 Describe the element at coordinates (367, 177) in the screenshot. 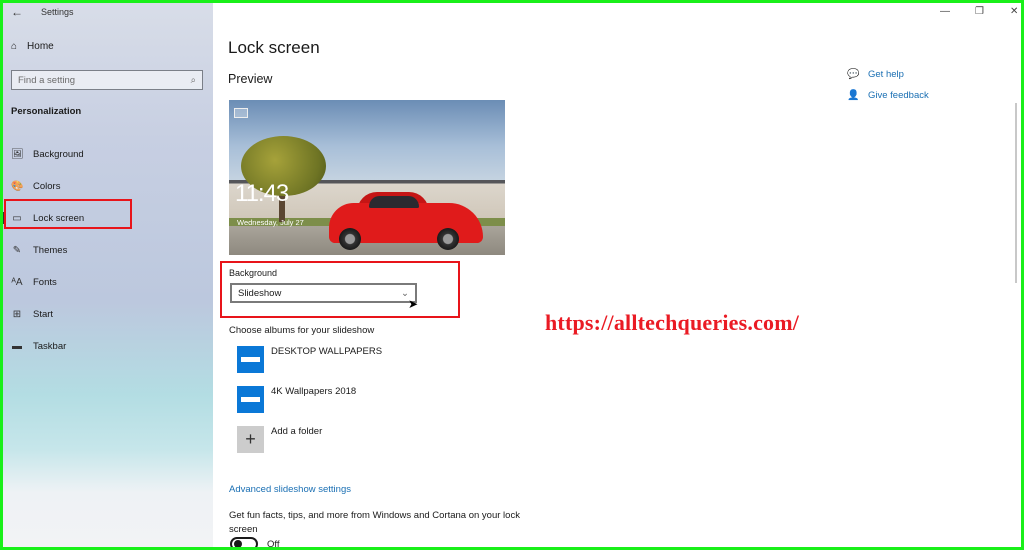

I see `lock-screen-preview: 11:43 Wednesday, July 27` at that location.